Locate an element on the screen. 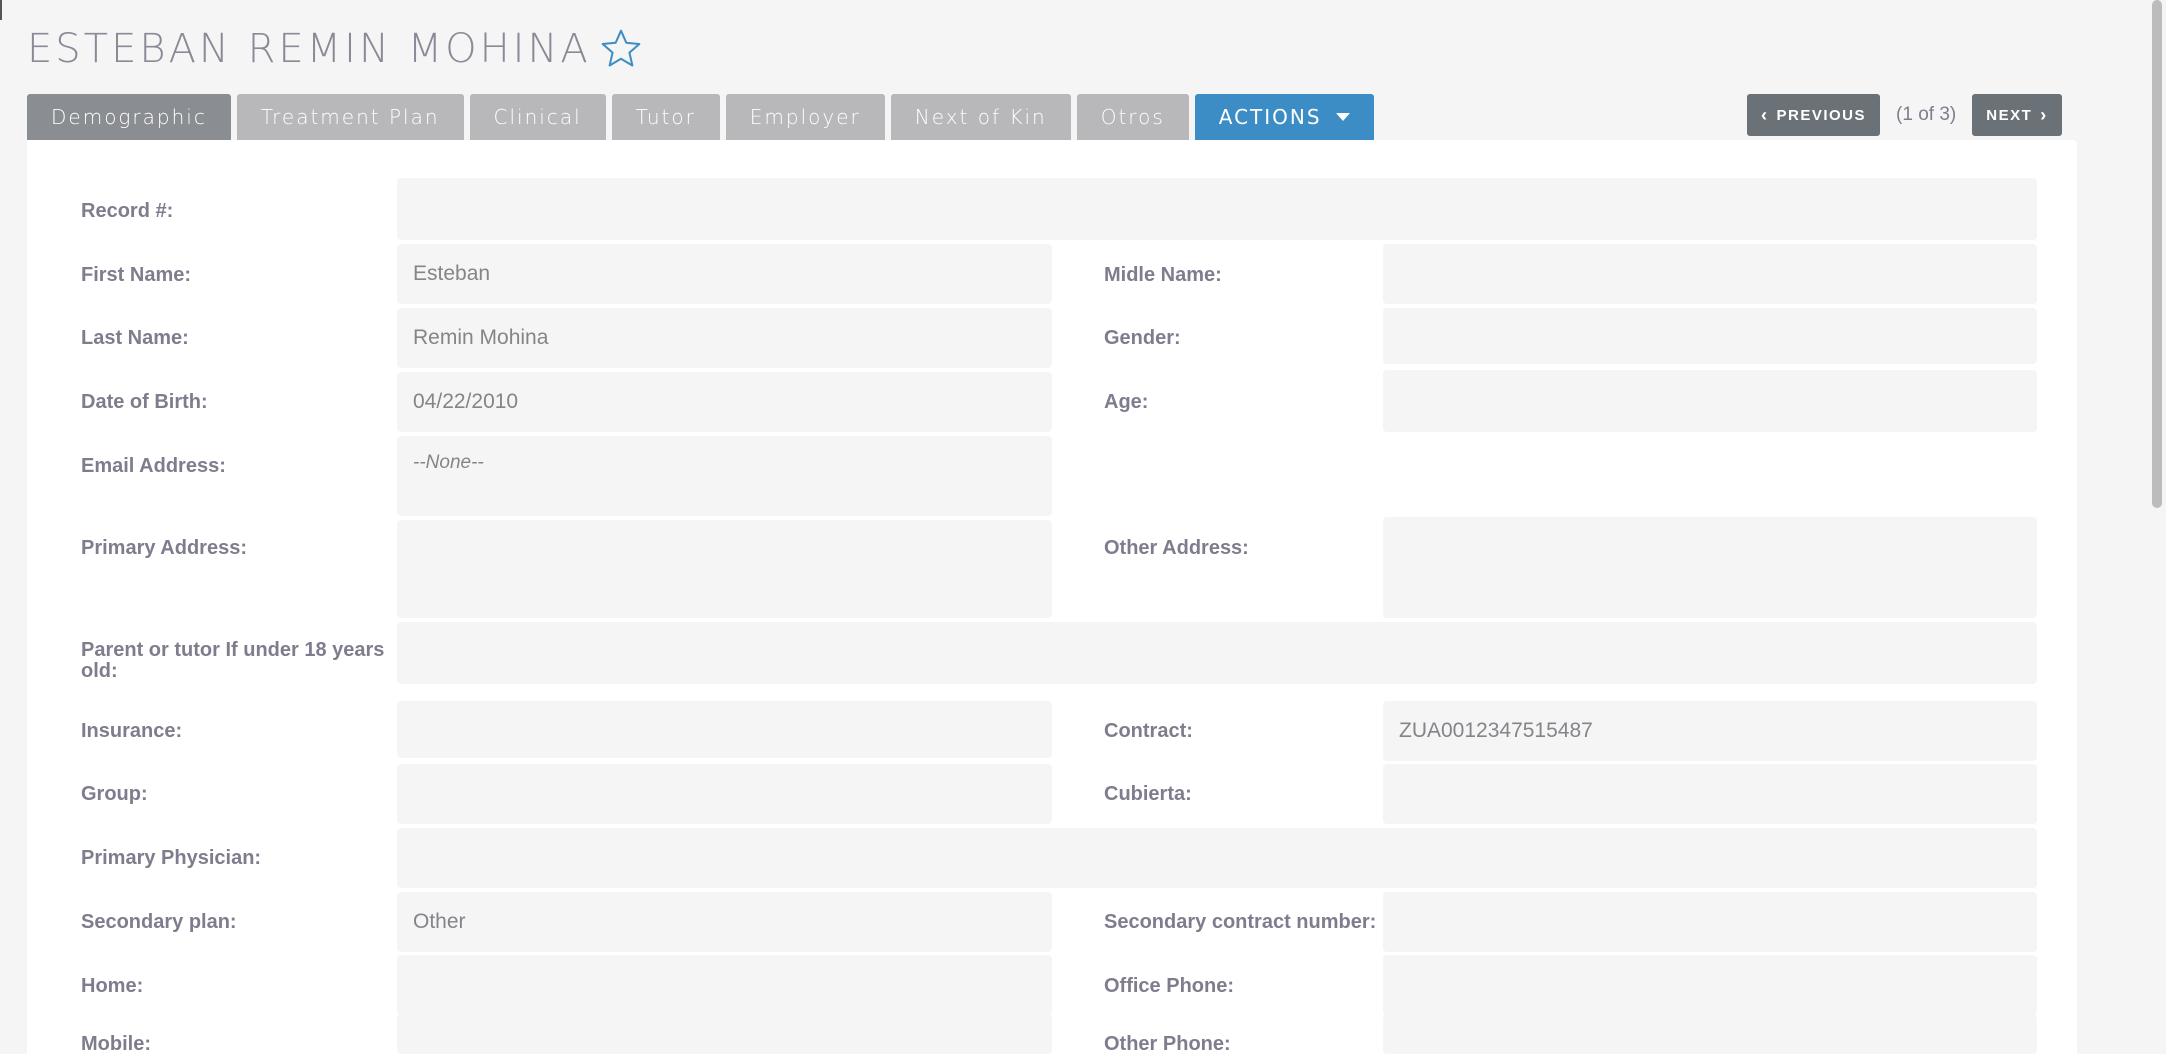  tab-otros: Otros is located at coordinates (1132, 117).